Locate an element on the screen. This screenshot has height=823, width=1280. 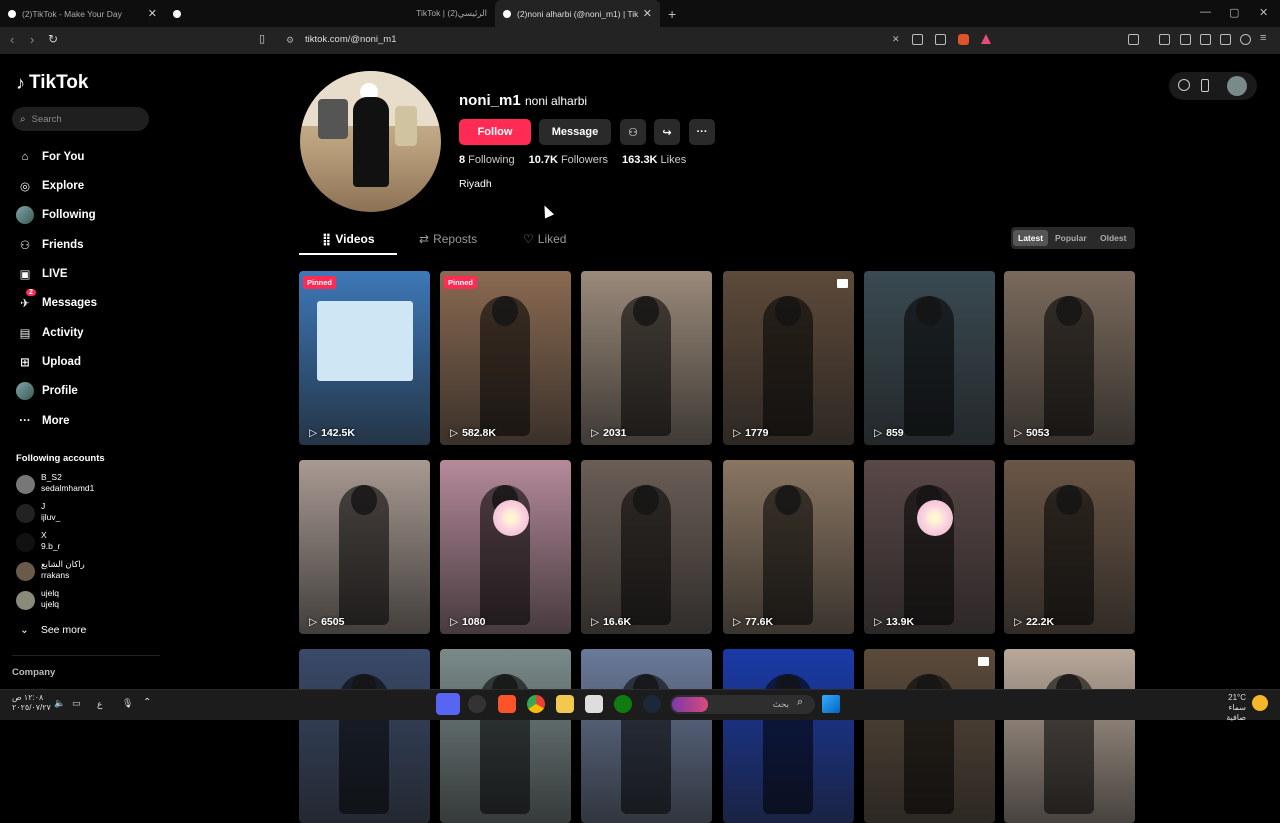
tray-chevron-icon: ⌃ is located at coordinates (147, 702).